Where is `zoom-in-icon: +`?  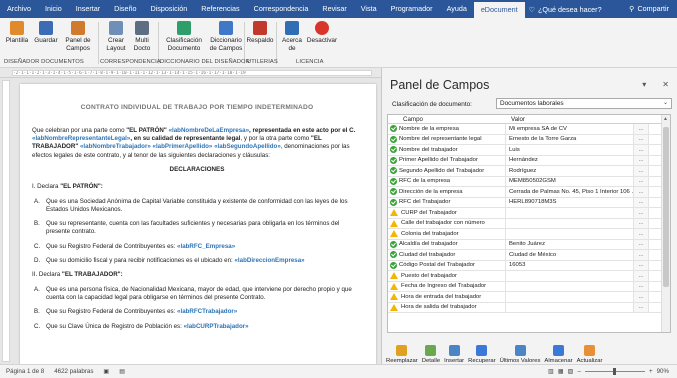
zoom-in-icon: + is located at coordinates (651, 371).